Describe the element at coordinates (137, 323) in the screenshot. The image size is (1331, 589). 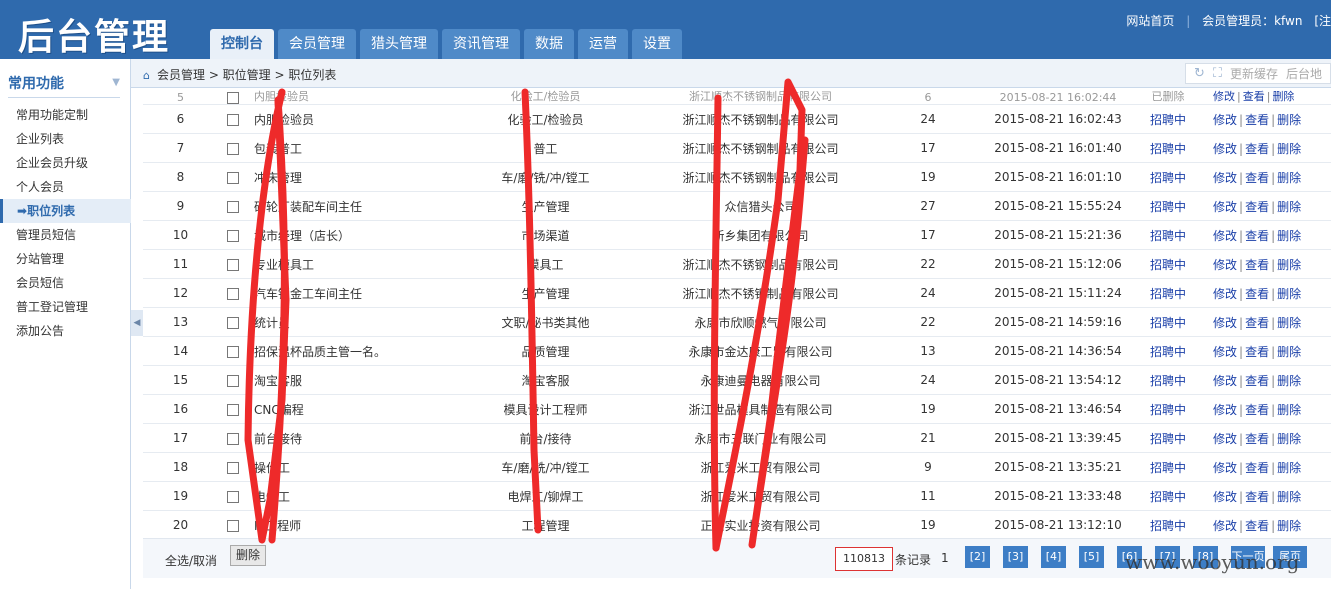
I see `sidebar-collapse-handle: ◀` at that location.